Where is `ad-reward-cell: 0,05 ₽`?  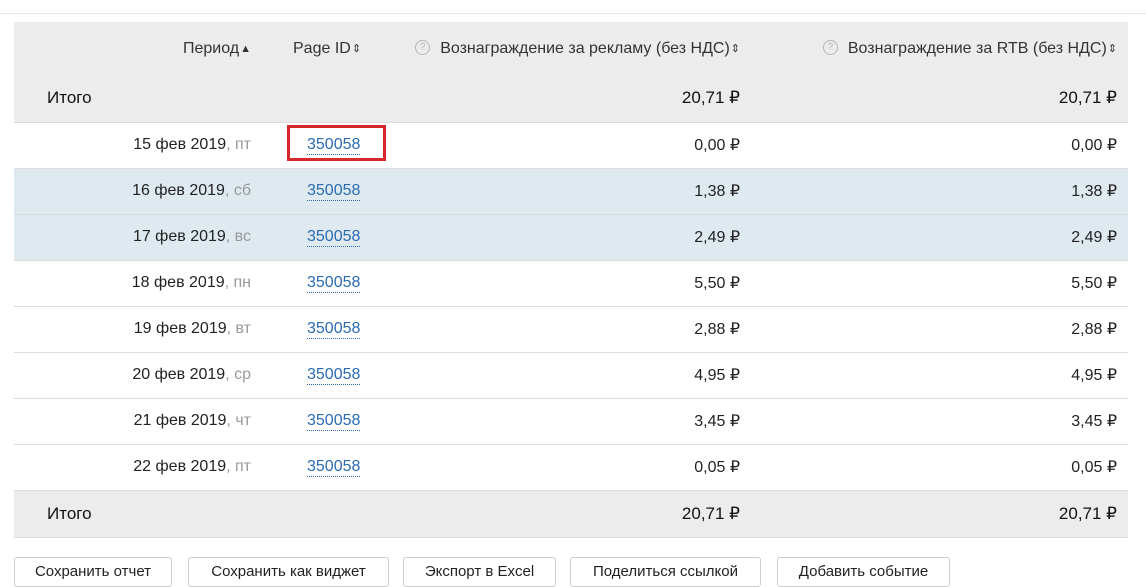 ad-reward-cell: 0,05 ₽ is located at coordinates (717, 467).